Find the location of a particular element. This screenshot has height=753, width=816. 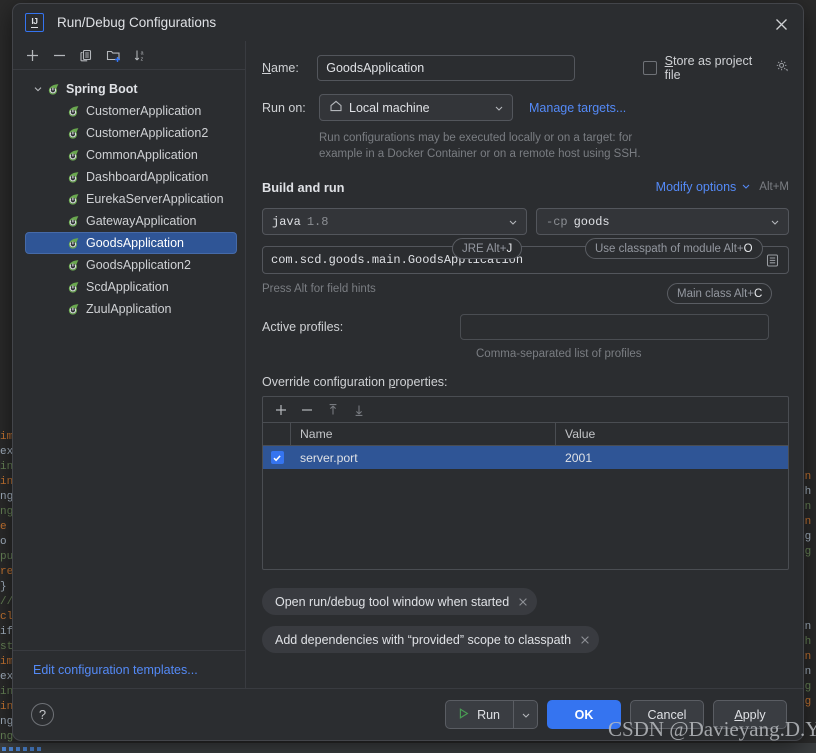

sidebar-item-goodsapplication: GoodsApplication is located at coordinates (131, 243).